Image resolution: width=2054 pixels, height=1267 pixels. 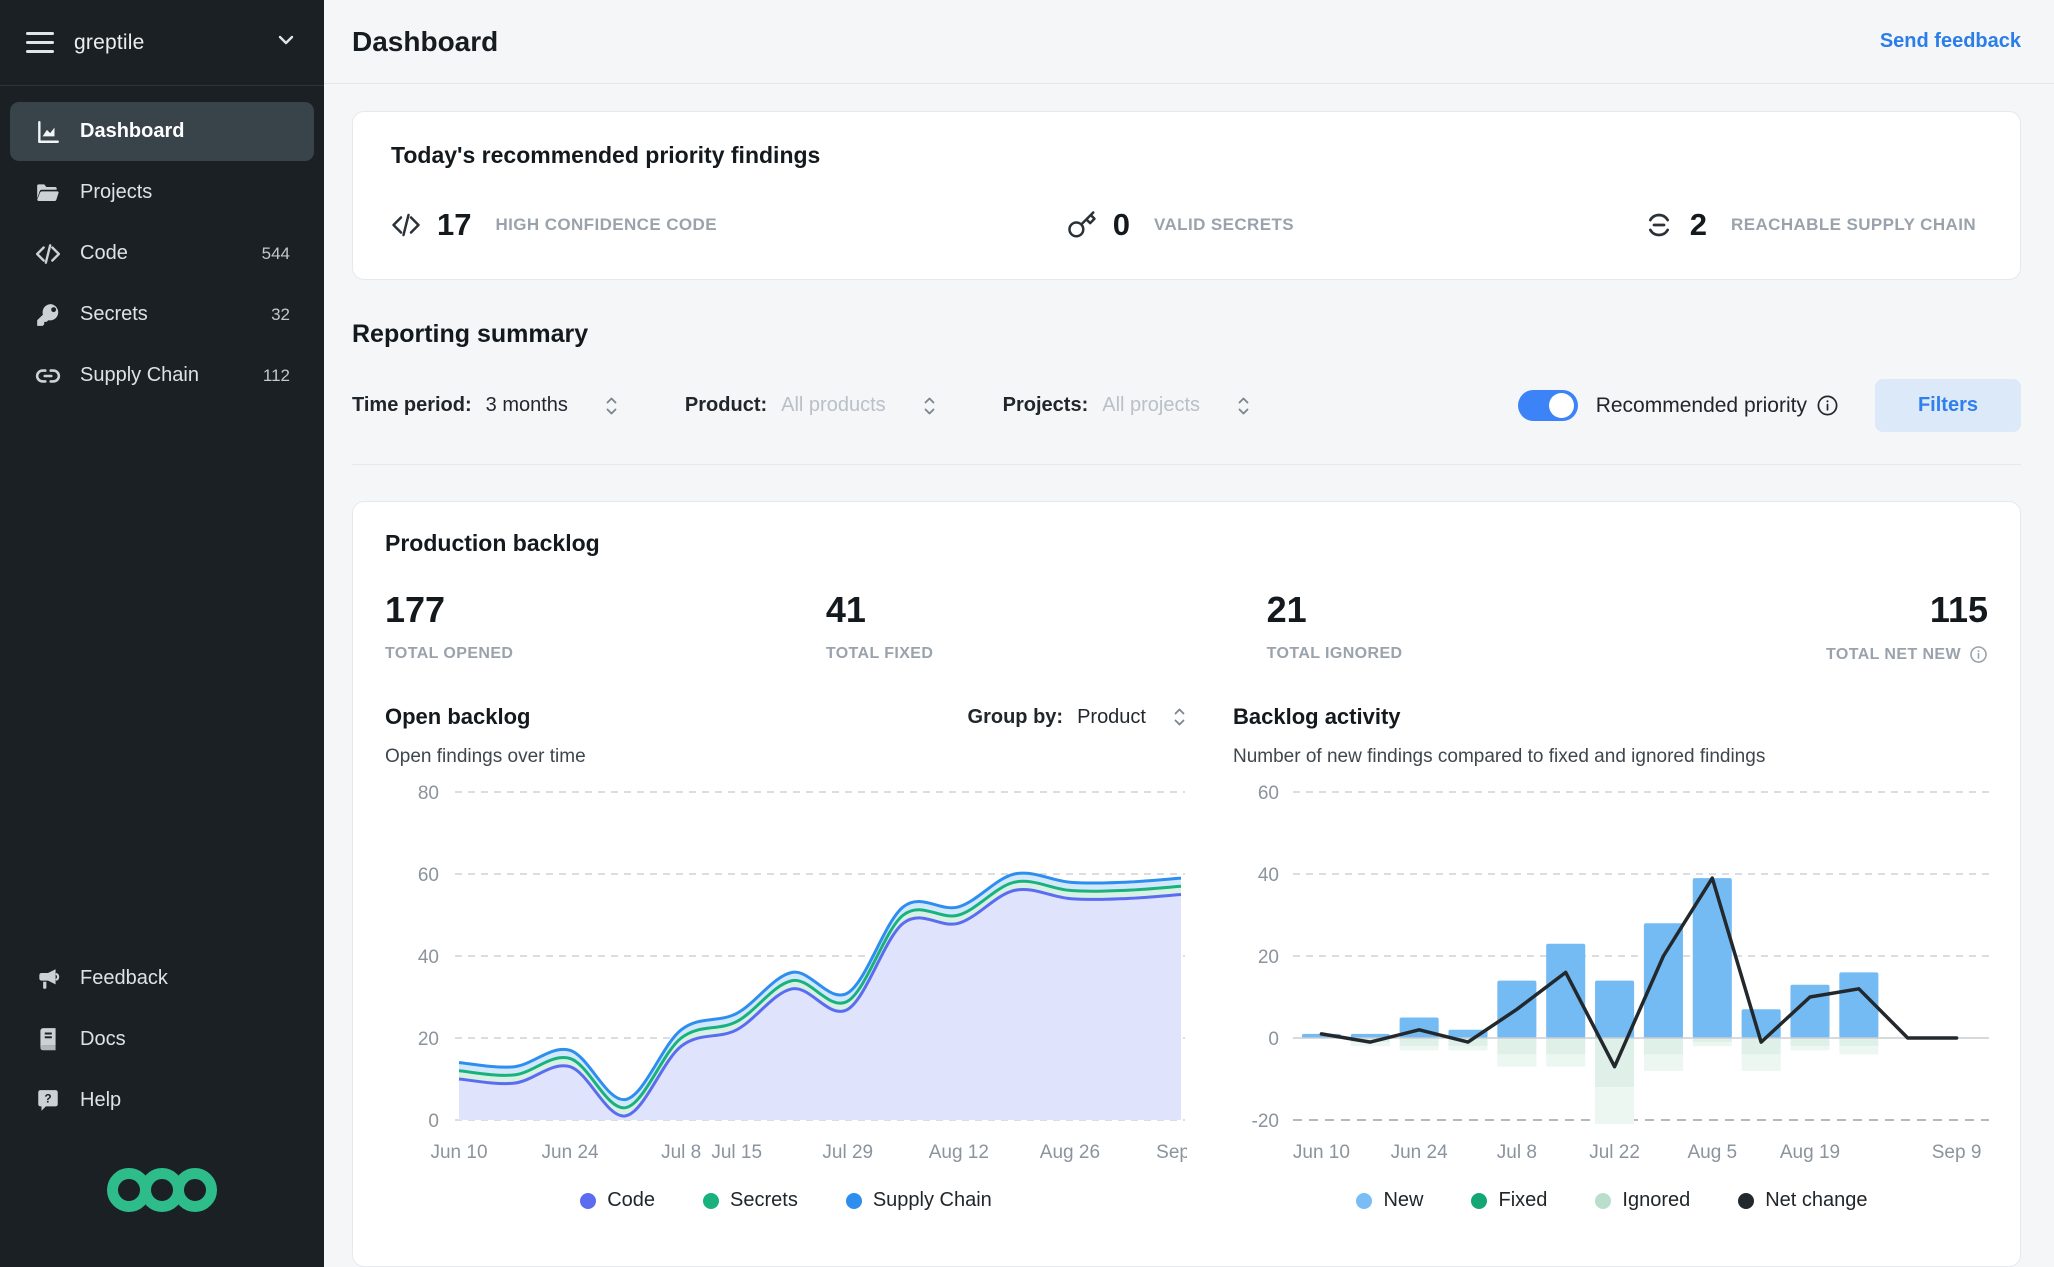 I want to click on svg-text: Jul 22, so click(x=1614, y=1152).